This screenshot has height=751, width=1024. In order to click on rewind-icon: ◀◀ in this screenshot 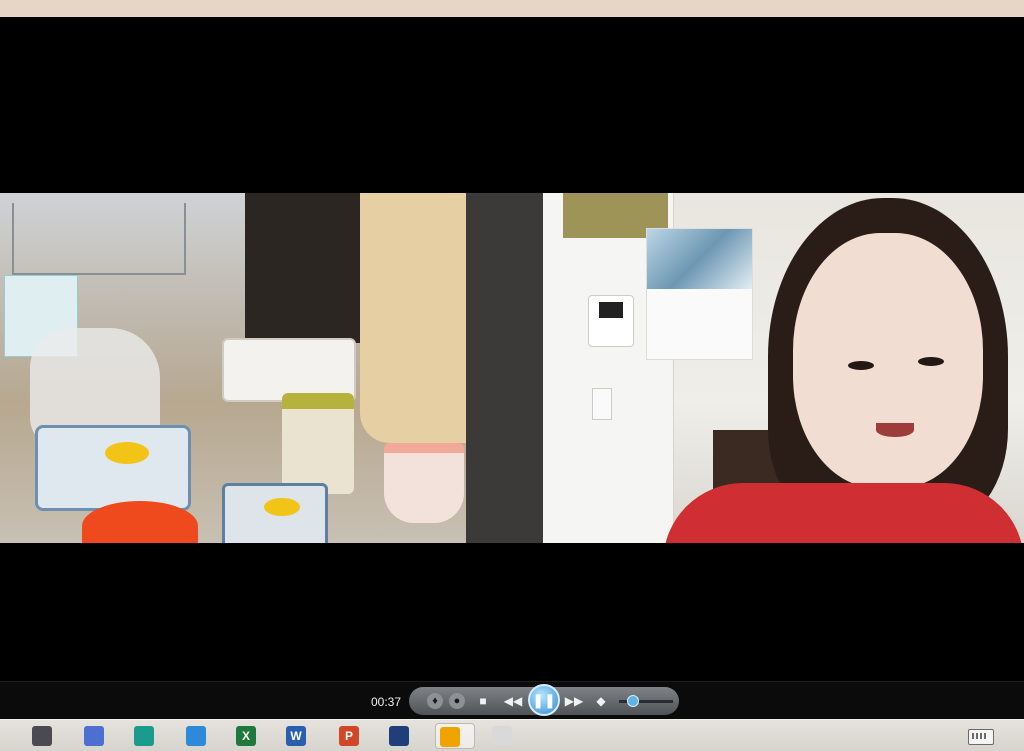, I will do `click(513, 701)`.